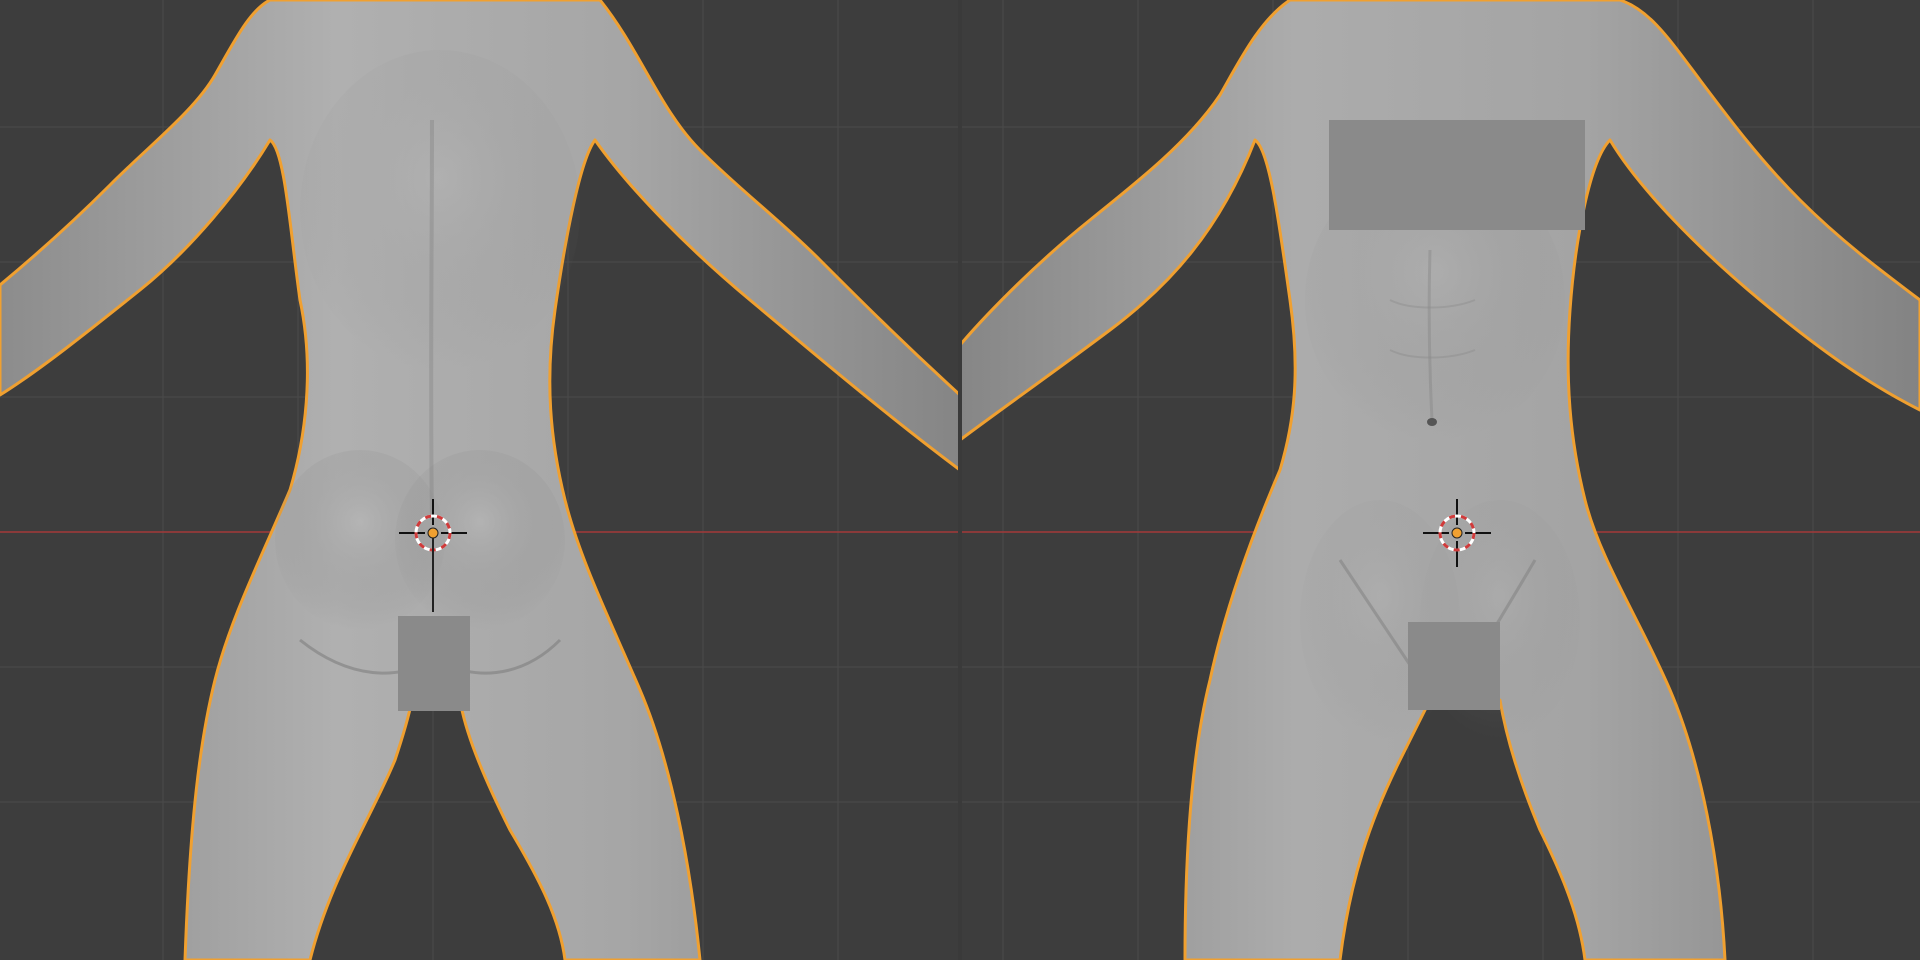  What do you see at coordinates (1457, 175) in the screenshot?
I see `censor-block-chest` at bounding box center [1457, 175].